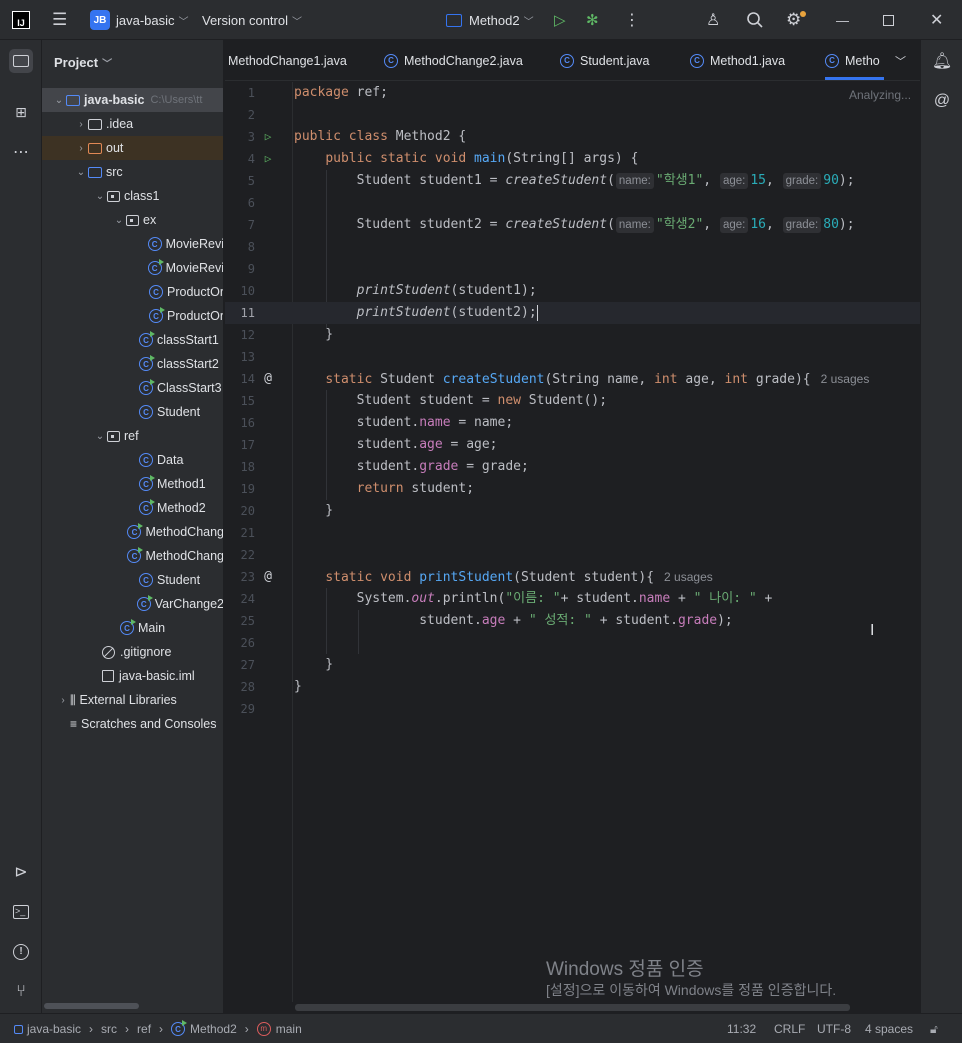 The image size is (962, 1043). Describe the element at coordinates (942, 101) in the screenshot. I see `ai-assistant-button: @` at that location.